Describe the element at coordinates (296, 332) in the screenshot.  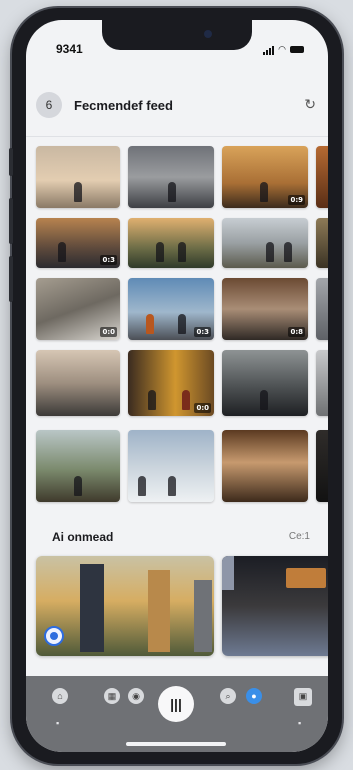
I see `duration-badge: 0:8` at that location.